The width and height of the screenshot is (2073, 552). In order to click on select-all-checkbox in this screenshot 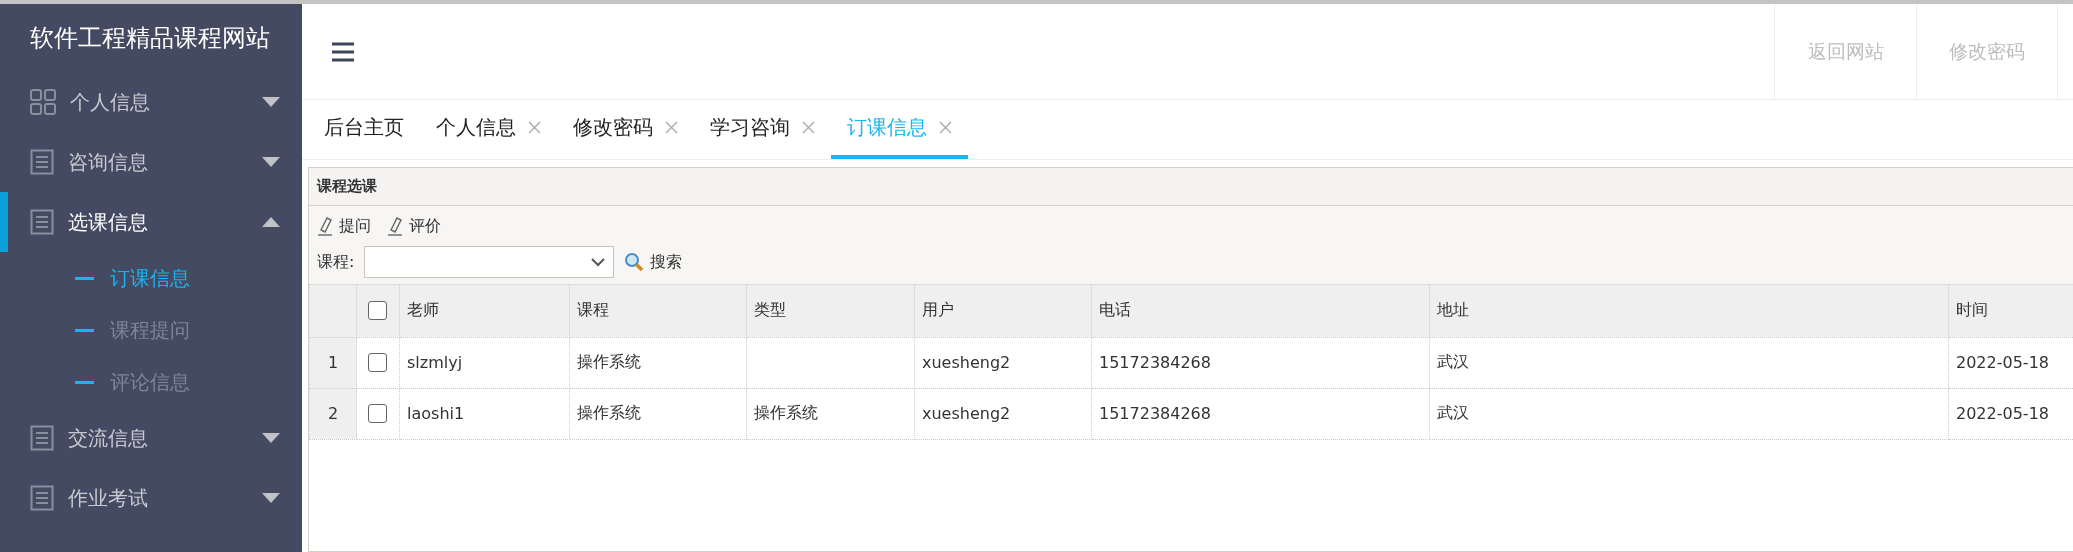, I will do `click(377, 311)`.